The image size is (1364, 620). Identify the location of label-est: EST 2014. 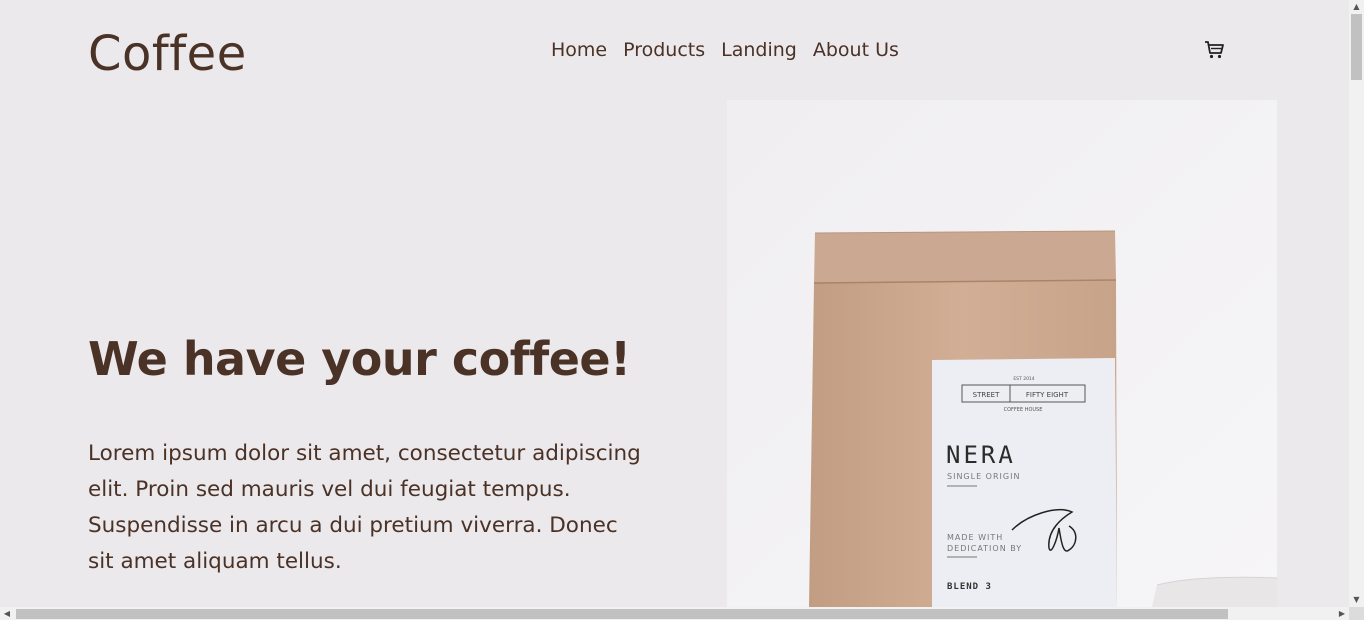
(1023, 379).